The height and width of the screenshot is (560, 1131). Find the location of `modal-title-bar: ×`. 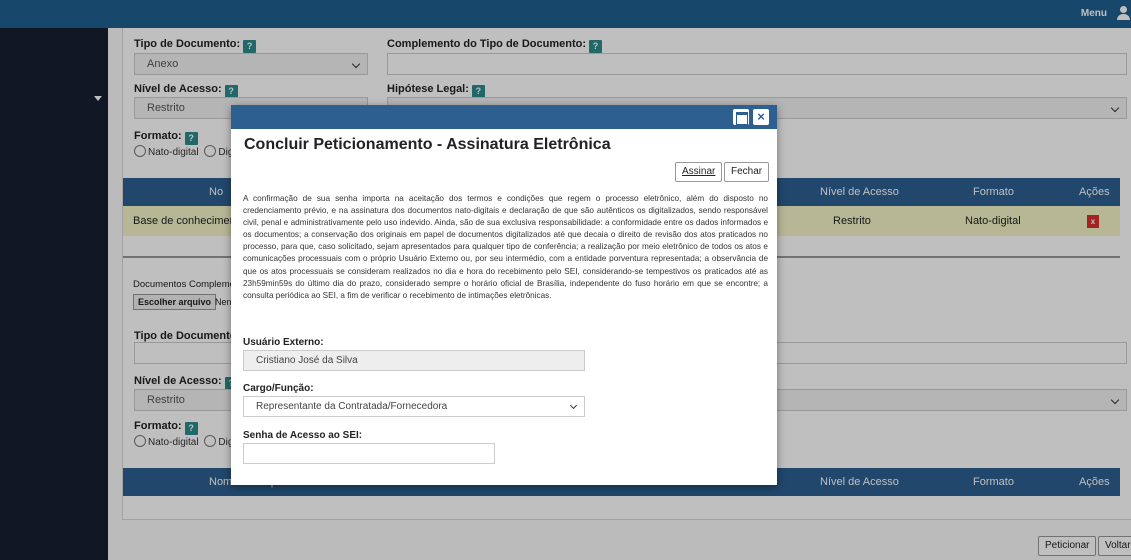

modal-title-bar: × is located at coordinates (504, 117).